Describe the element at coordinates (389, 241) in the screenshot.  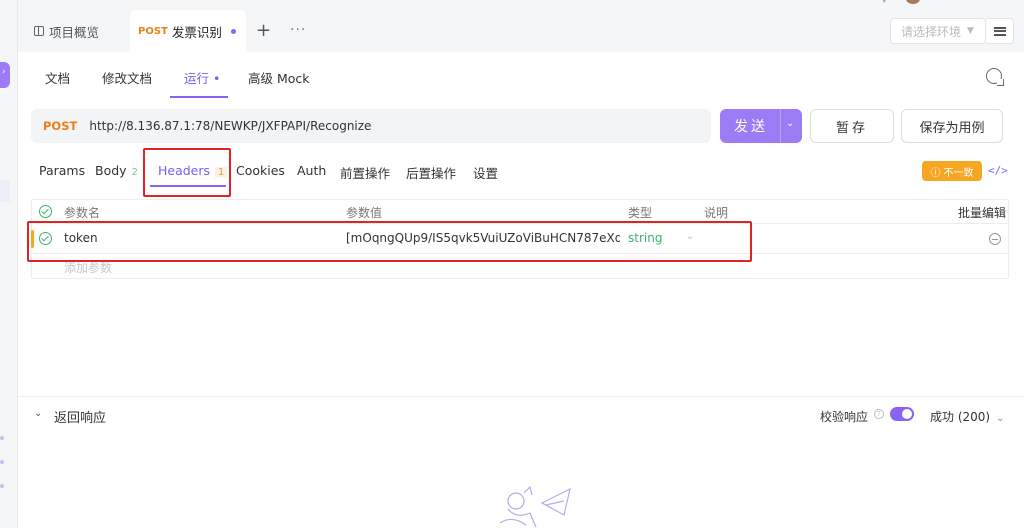
I see `token-row-highlight-box` at that location.